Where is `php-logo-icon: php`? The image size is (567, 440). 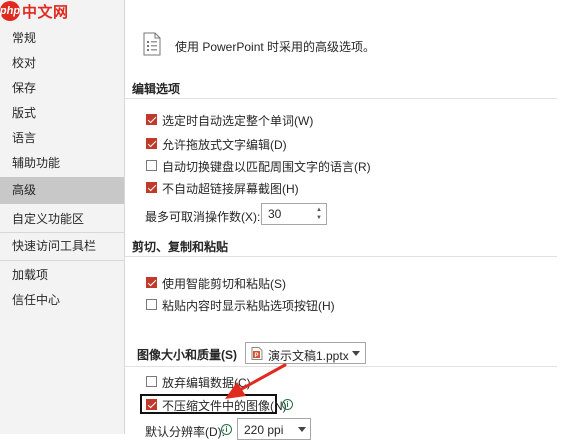
php-logo-icon: php is located at coordinates (10, 11).